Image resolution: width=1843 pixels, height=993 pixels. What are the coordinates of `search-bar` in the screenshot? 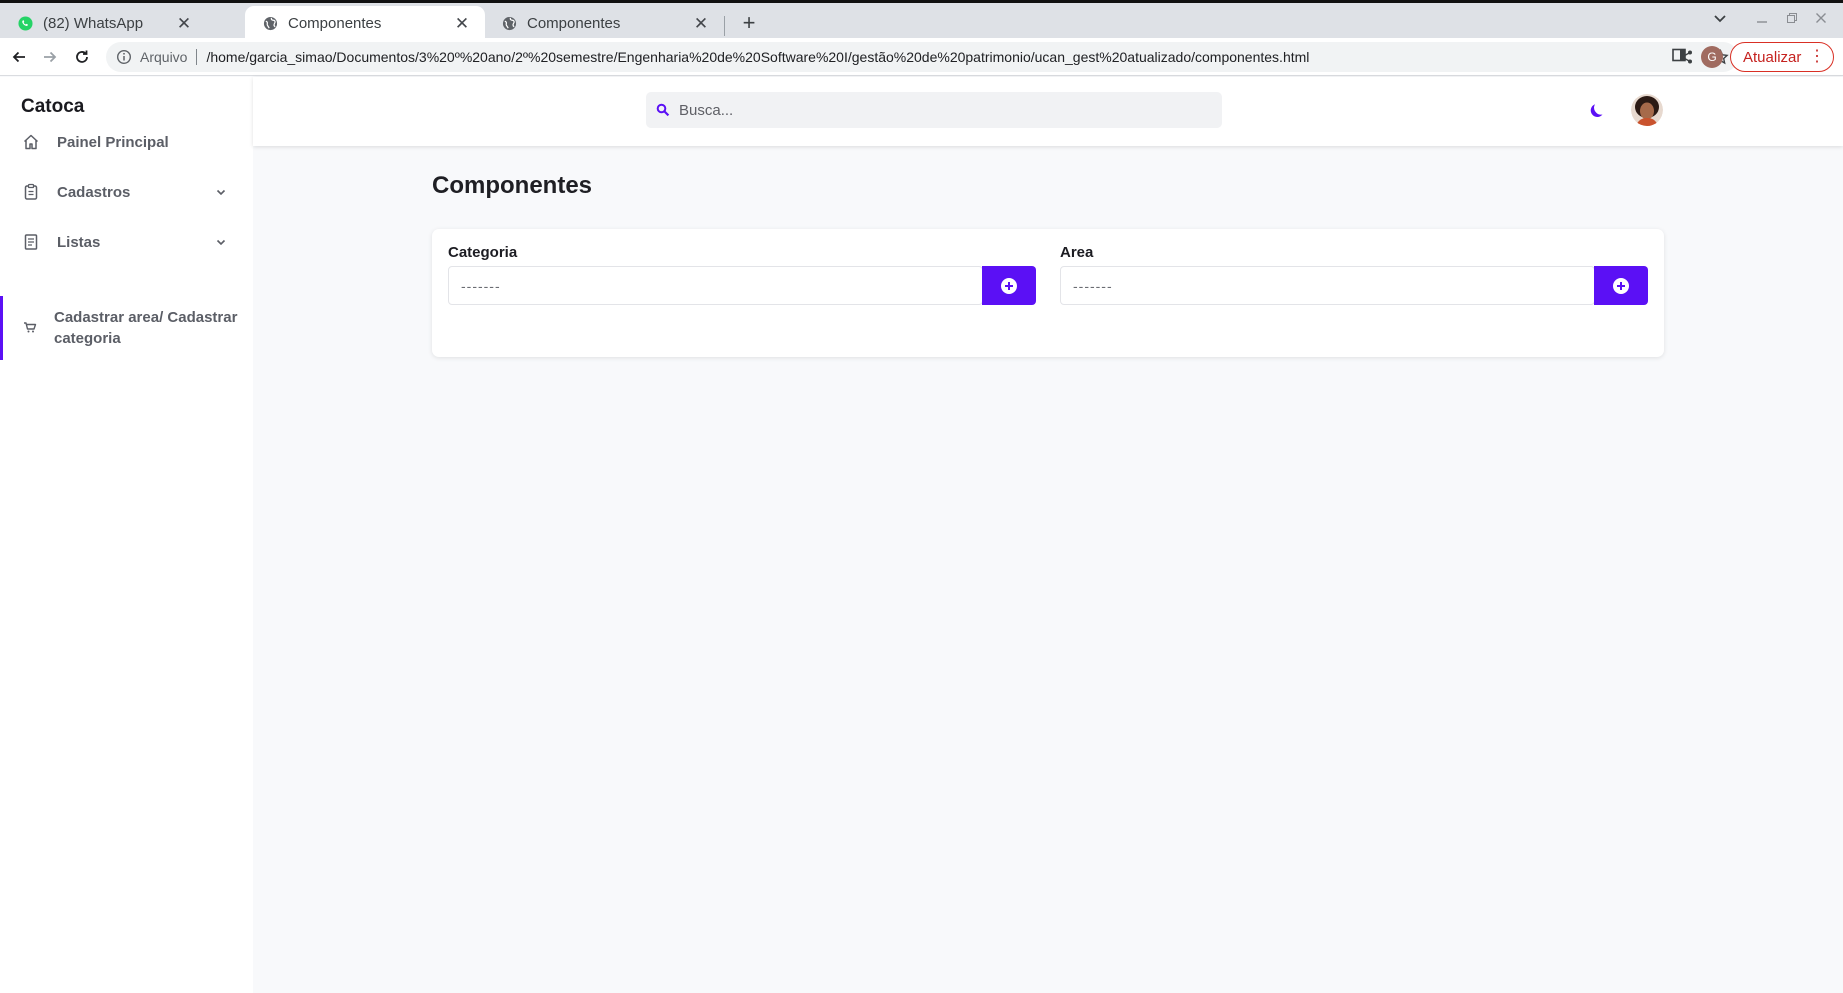 It's located at (934, 110).